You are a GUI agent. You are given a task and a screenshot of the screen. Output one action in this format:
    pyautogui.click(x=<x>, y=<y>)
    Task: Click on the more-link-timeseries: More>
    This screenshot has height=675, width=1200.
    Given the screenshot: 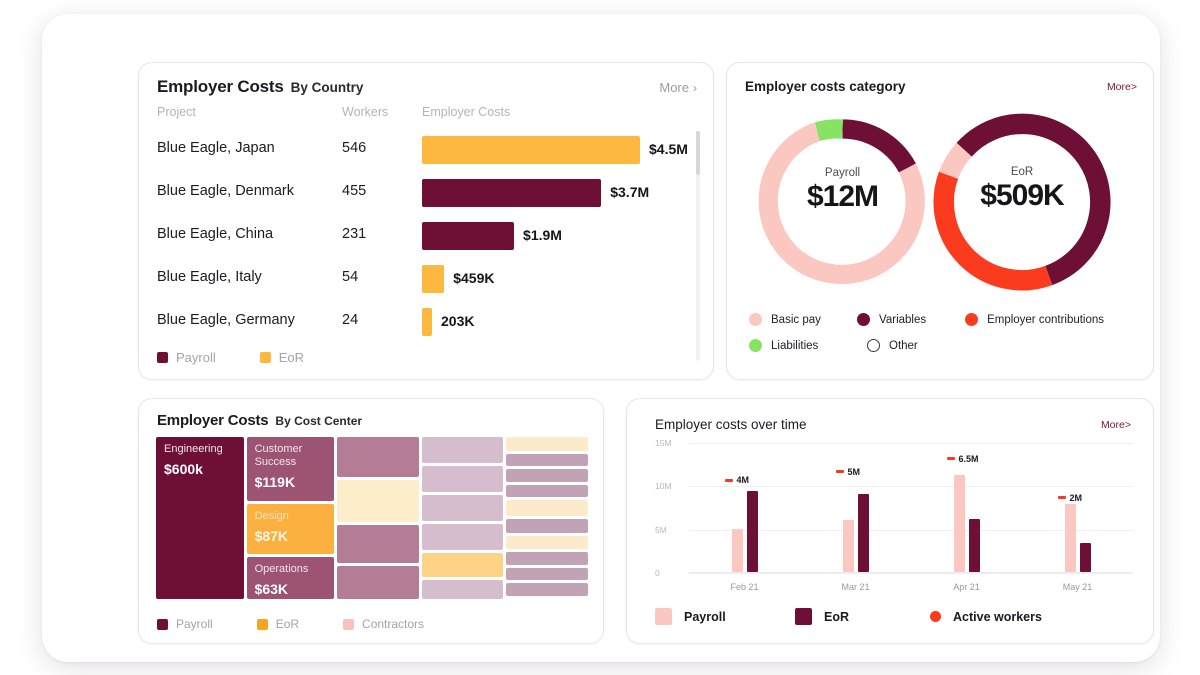 What is the action you would take?
    pyautogui.click(x=1116, y=425)
    